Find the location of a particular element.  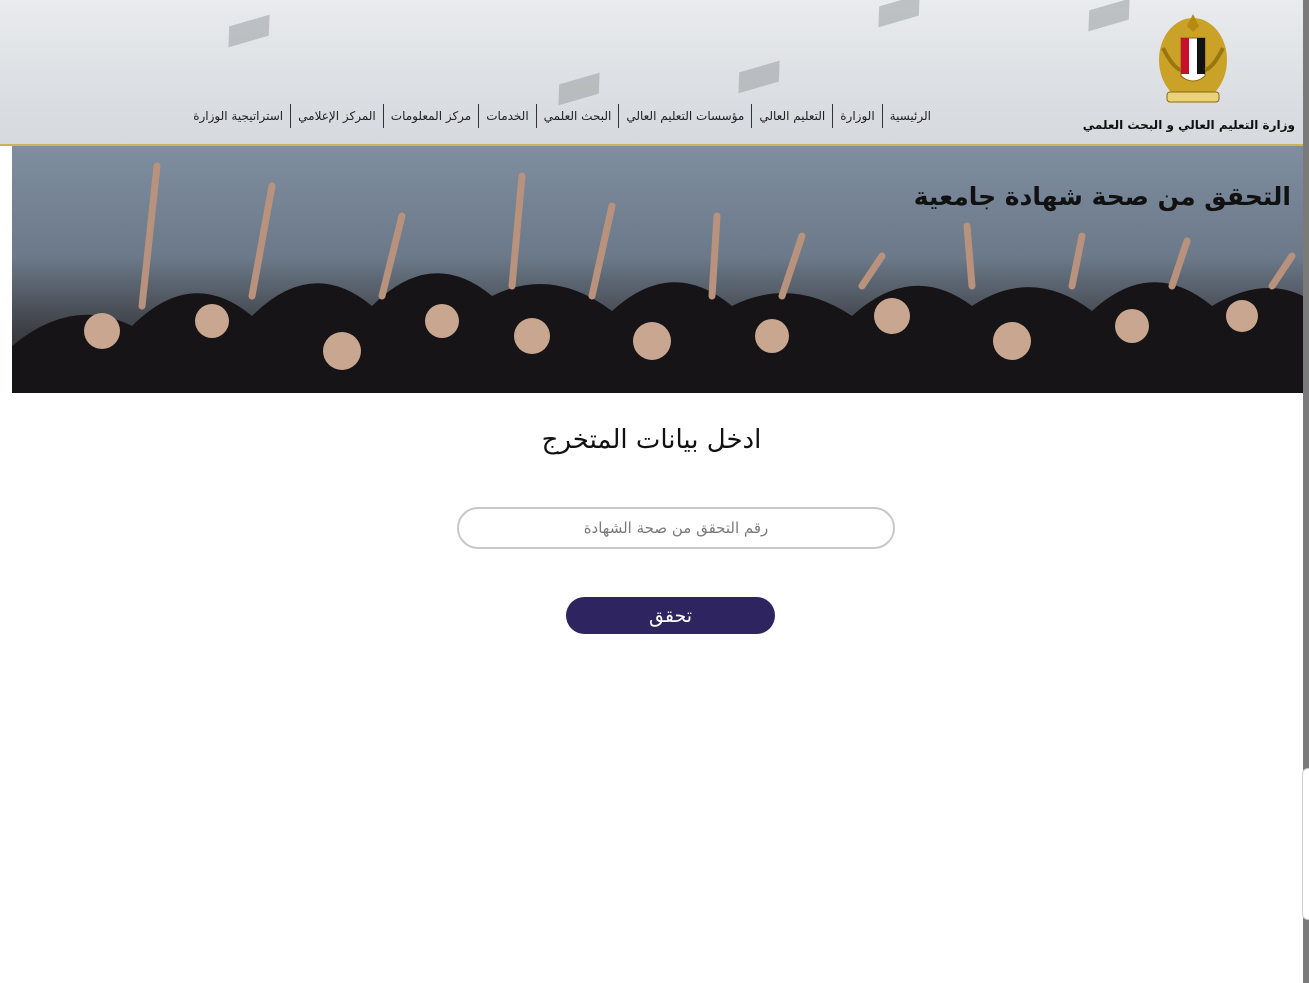

page-title: التحقق من صحة شهادة جامعية is located at coordinates (1102, 196).